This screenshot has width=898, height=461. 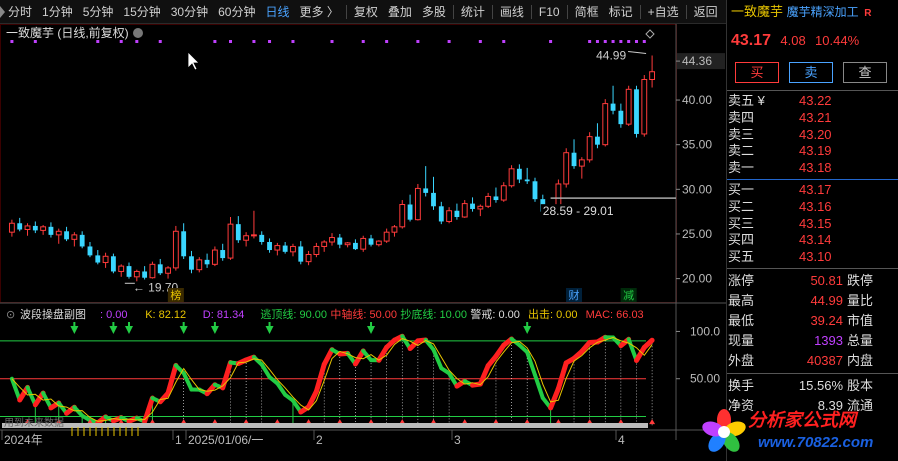 I want to click on toolbar-item: 30分钟, so click(x=189, y=12).